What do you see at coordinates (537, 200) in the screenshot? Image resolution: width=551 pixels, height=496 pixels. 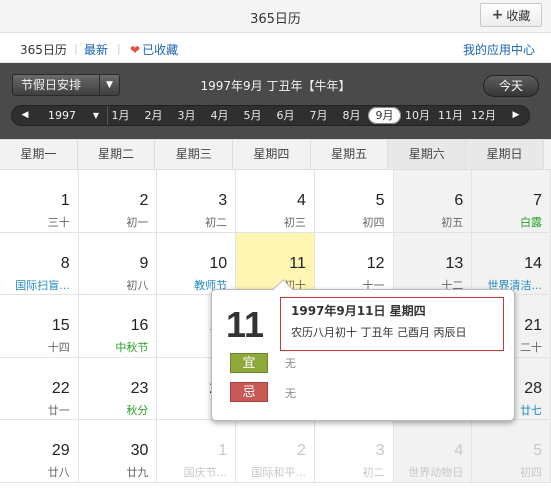 I see `day-number: 7` at bounding box center [537, 200].